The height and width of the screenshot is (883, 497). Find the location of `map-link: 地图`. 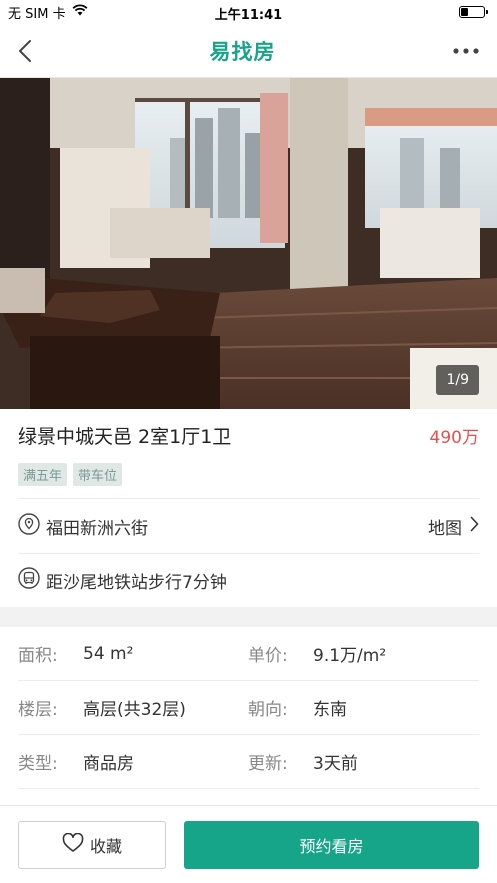

map-link: 地图 is located at coordinates (453, 526).